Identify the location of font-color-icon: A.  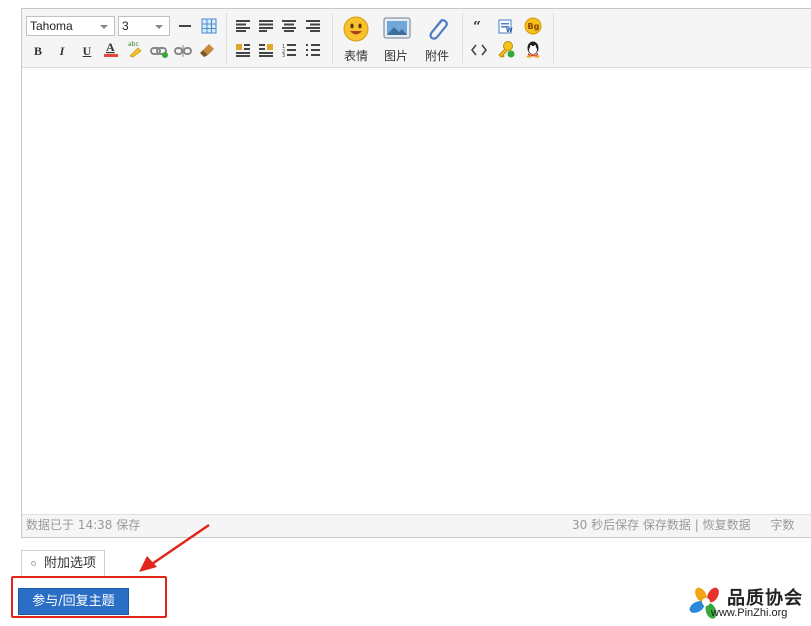
(111, 49).